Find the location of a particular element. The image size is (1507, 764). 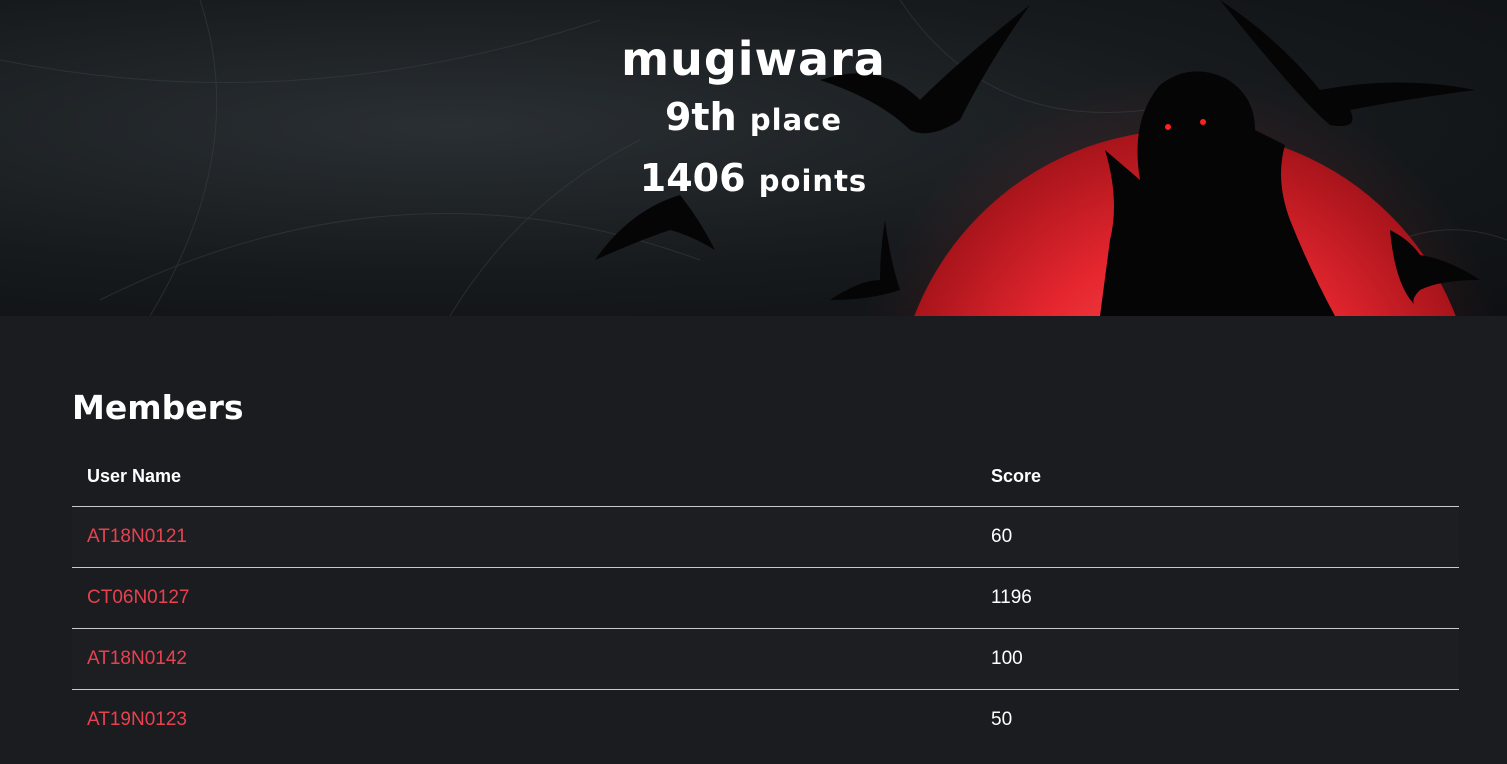

member-link: AT19N0123 is located at coordinates (137, 719).